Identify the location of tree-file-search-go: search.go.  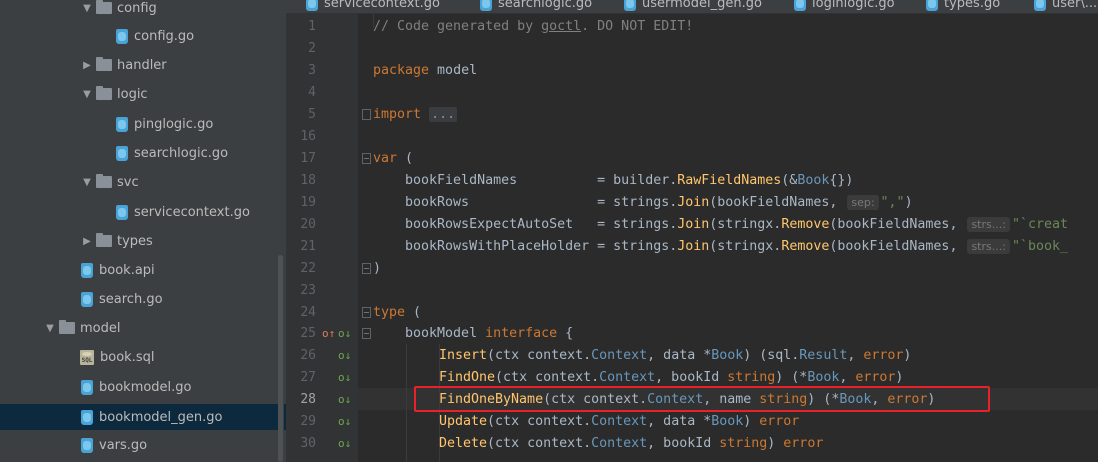
(143, 299).